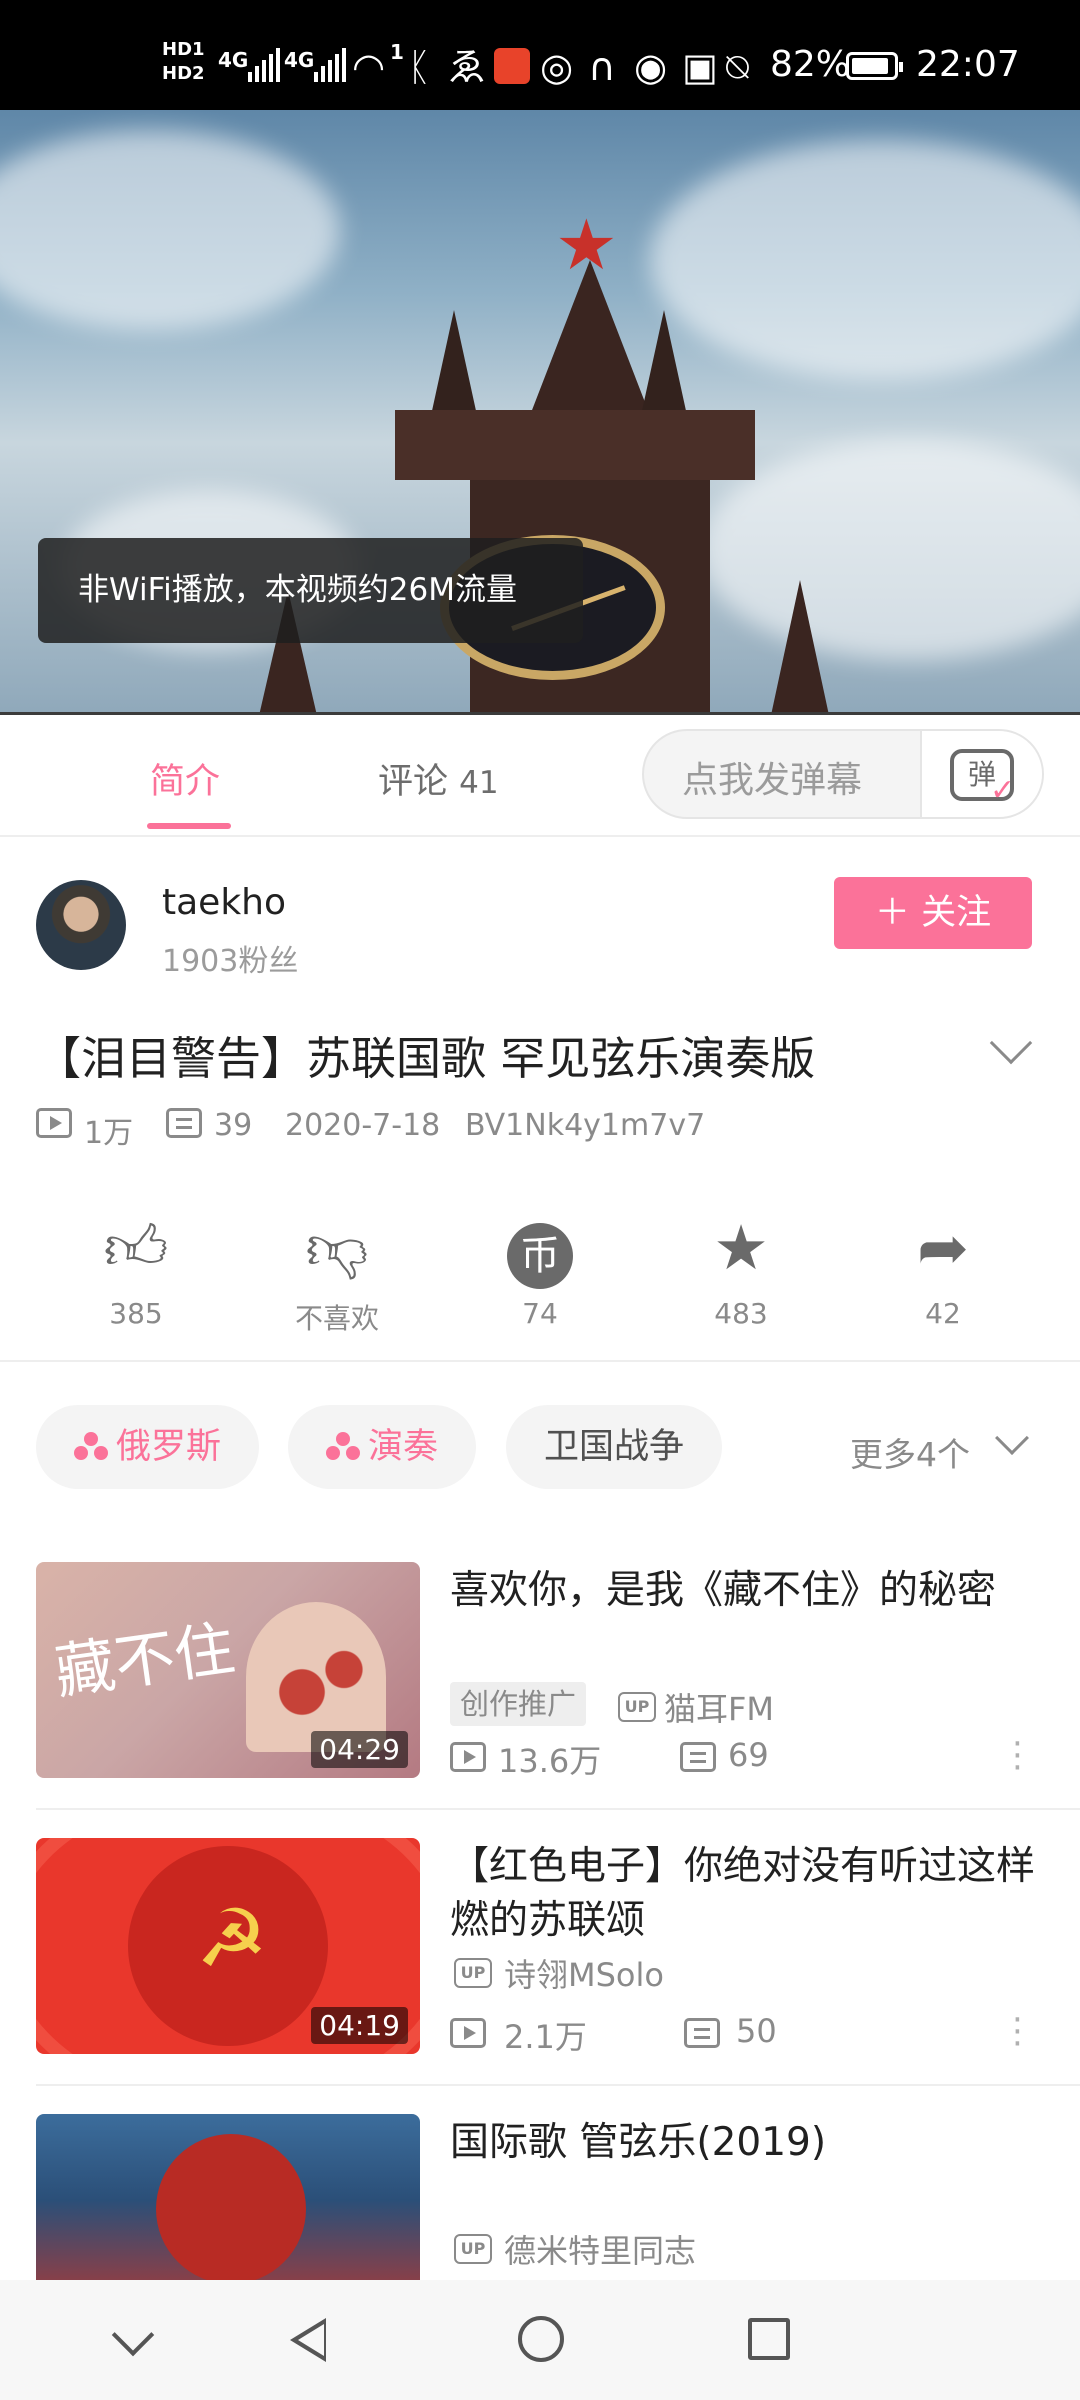  I want to click on follow-label: 关注, so click(956, 913).